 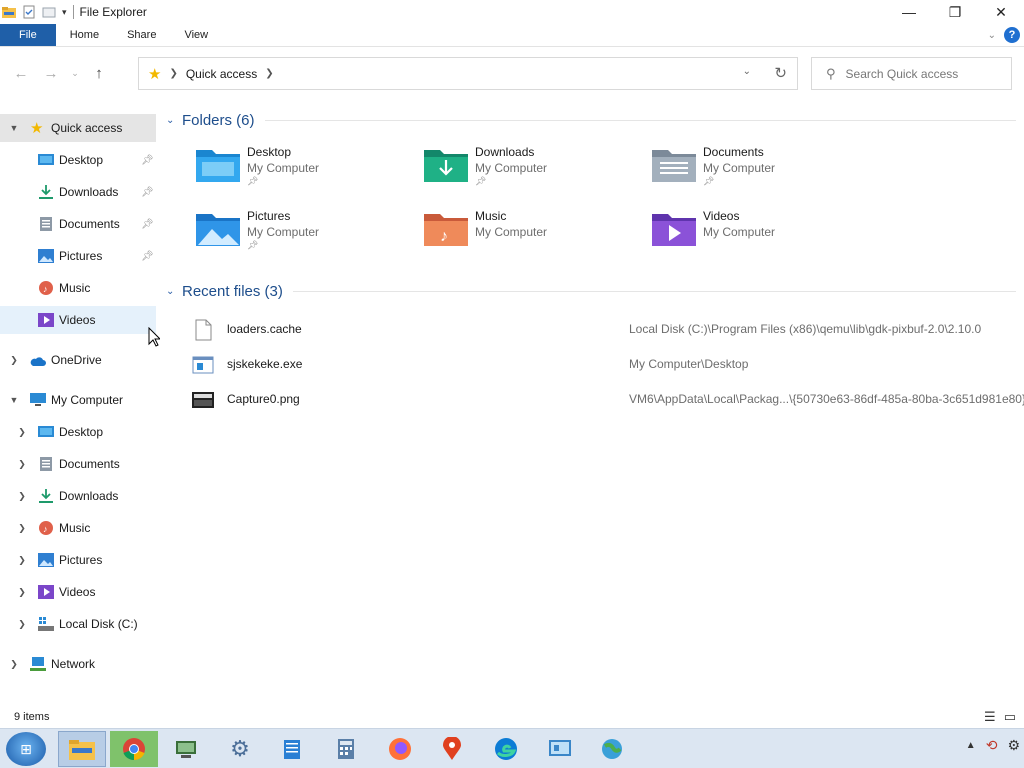 I want to click on folder-tile-downloads: Downloads My Computer 📌︎, so click(x=534, y=173).